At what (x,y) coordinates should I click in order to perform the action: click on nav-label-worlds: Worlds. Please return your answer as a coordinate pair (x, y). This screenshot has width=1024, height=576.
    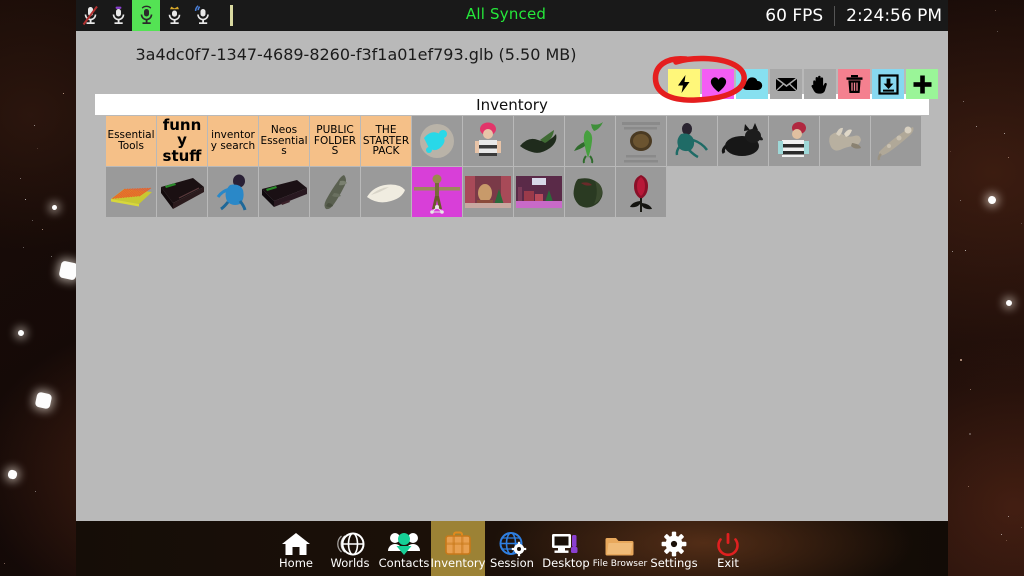
    Looking at the image, I should click on (350, 563).